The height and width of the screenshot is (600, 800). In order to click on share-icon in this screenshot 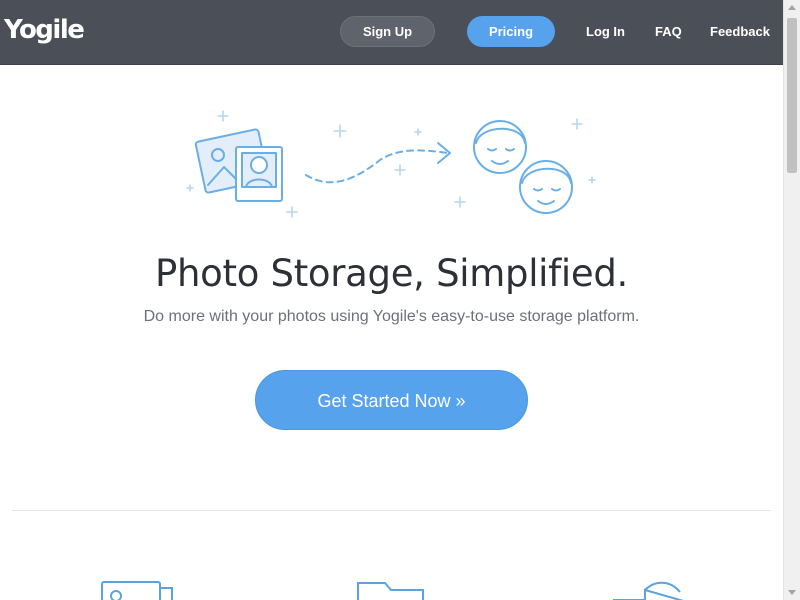, I will do `click(648, 590)`.